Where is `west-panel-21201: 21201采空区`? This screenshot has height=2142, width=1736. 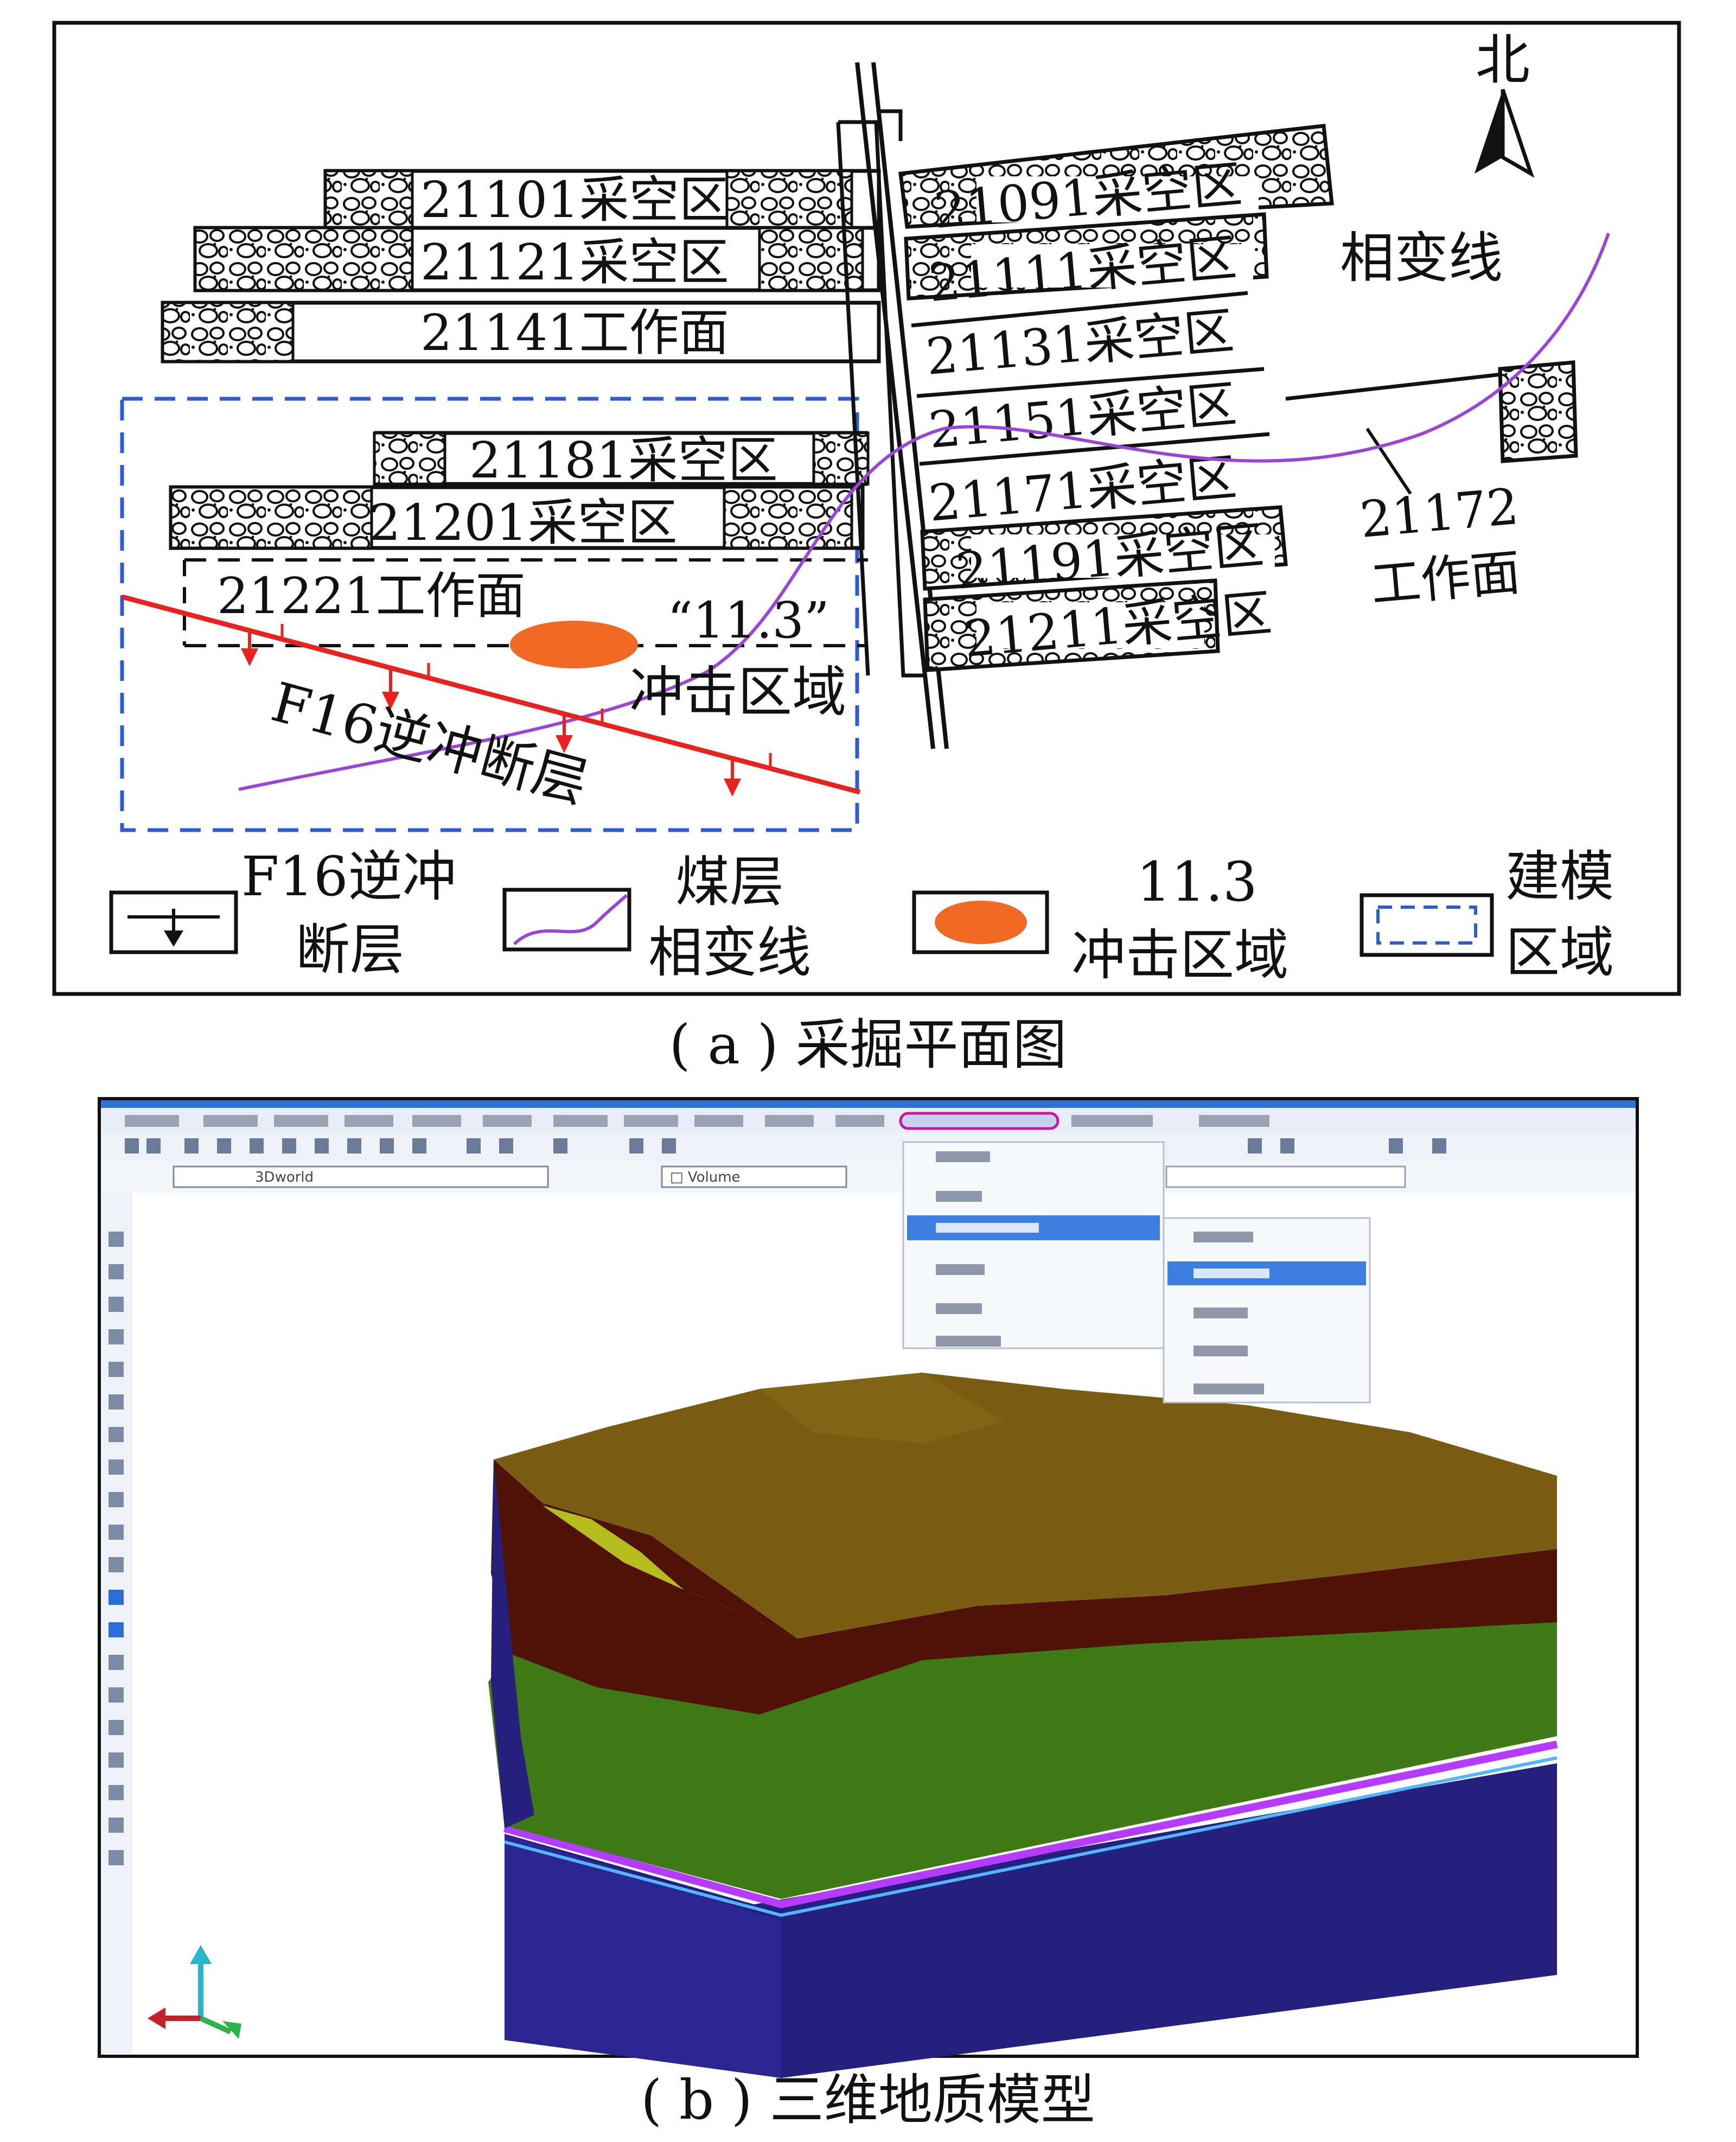
west-panel-21201: 21201采空区 is located at coordinates (517, 518).